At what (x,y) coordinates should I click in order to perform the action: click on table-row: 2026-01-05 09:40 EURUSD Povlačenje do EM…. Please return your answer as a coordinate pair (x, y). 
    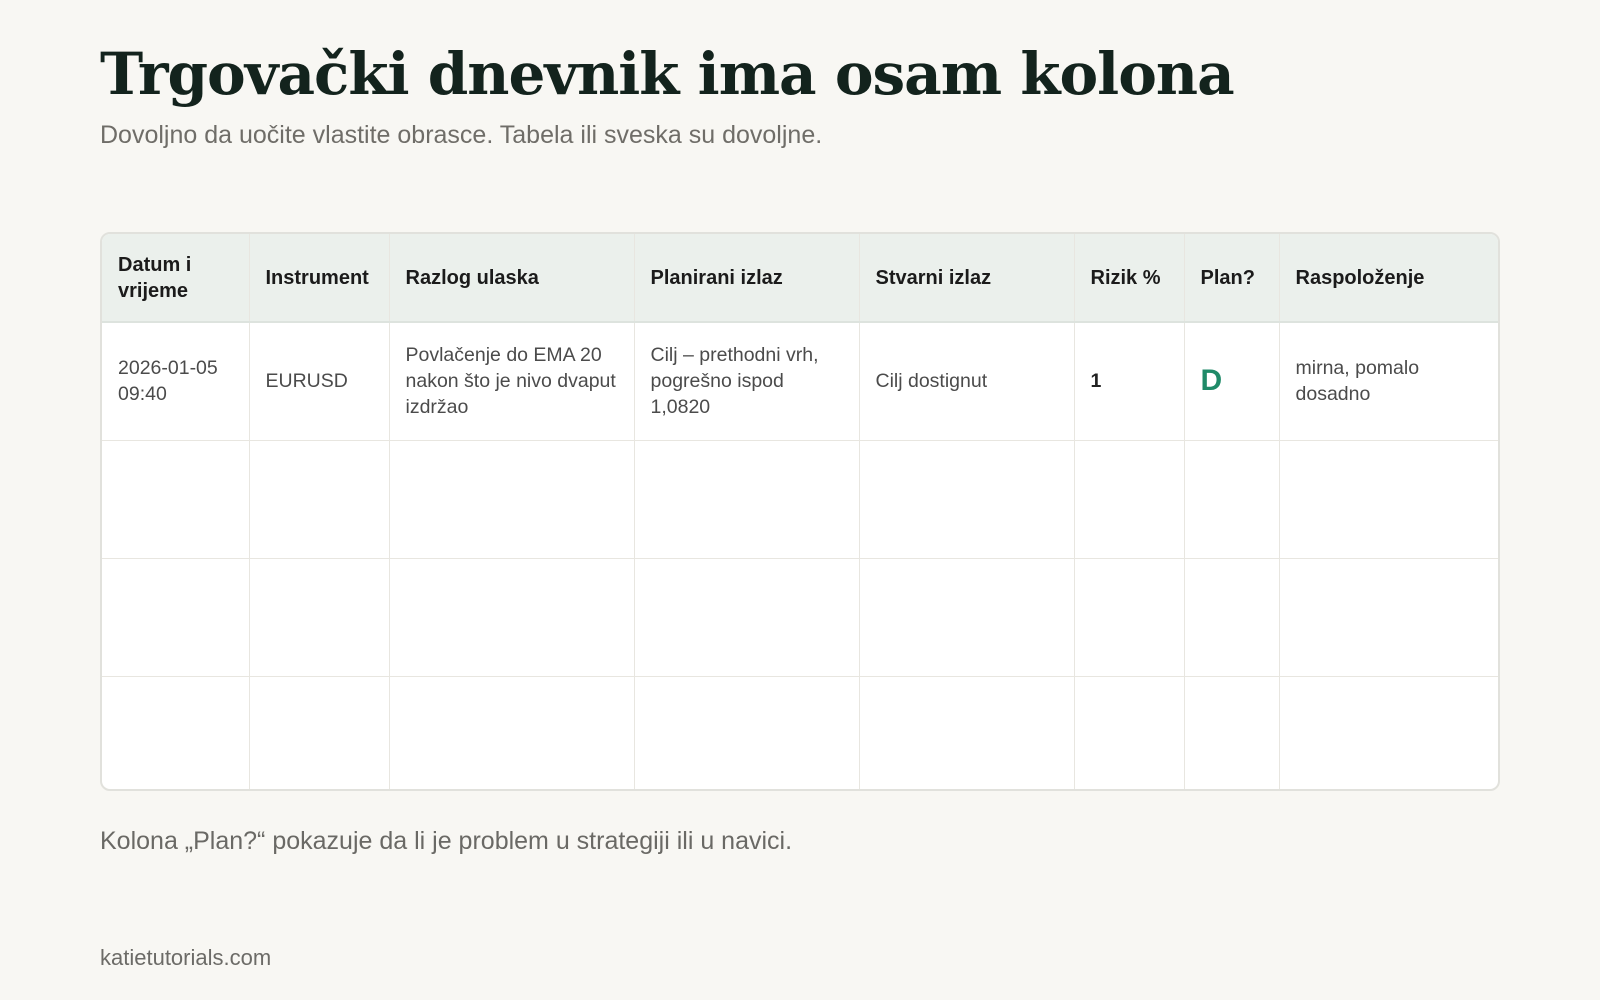
    Looking at the image, I should click on (800, 381).